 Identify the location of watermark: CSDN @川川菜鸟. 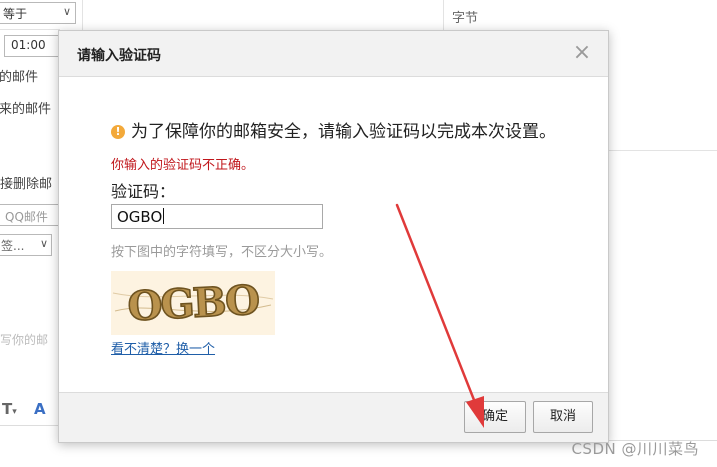
(635, 449).